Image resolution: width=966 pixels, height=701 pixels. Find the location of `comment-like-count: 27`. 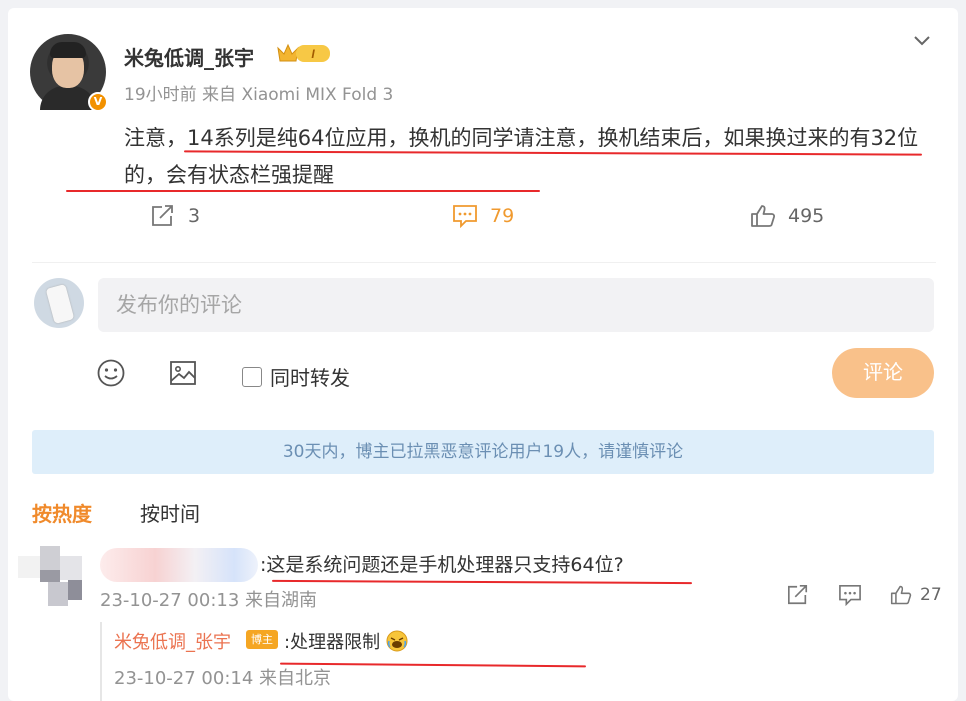

comment-like-count: 27 is located at coordinates (931, 595).